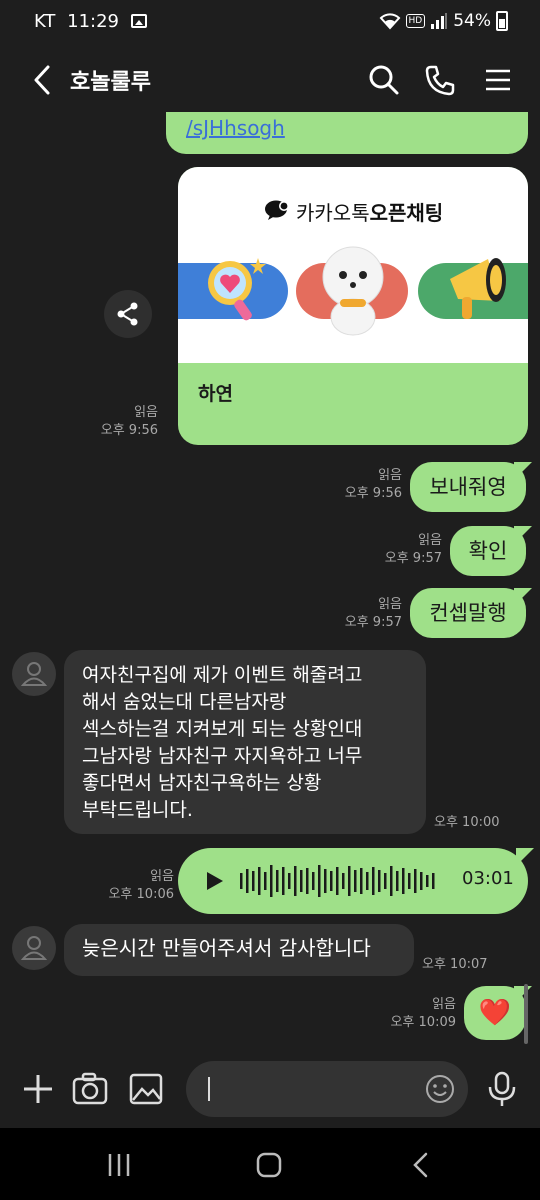 This screenshot has width=540, height=1200. I want to click on timestamp: 오후 10:00, so click(467, 822).